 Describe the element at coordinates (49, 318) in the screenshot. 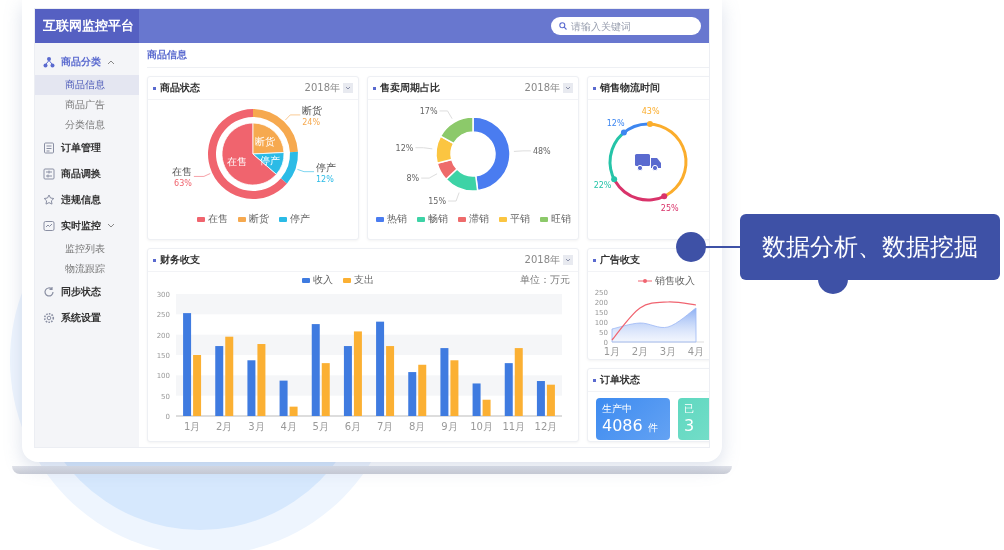

I see `settings-icon` at that location.